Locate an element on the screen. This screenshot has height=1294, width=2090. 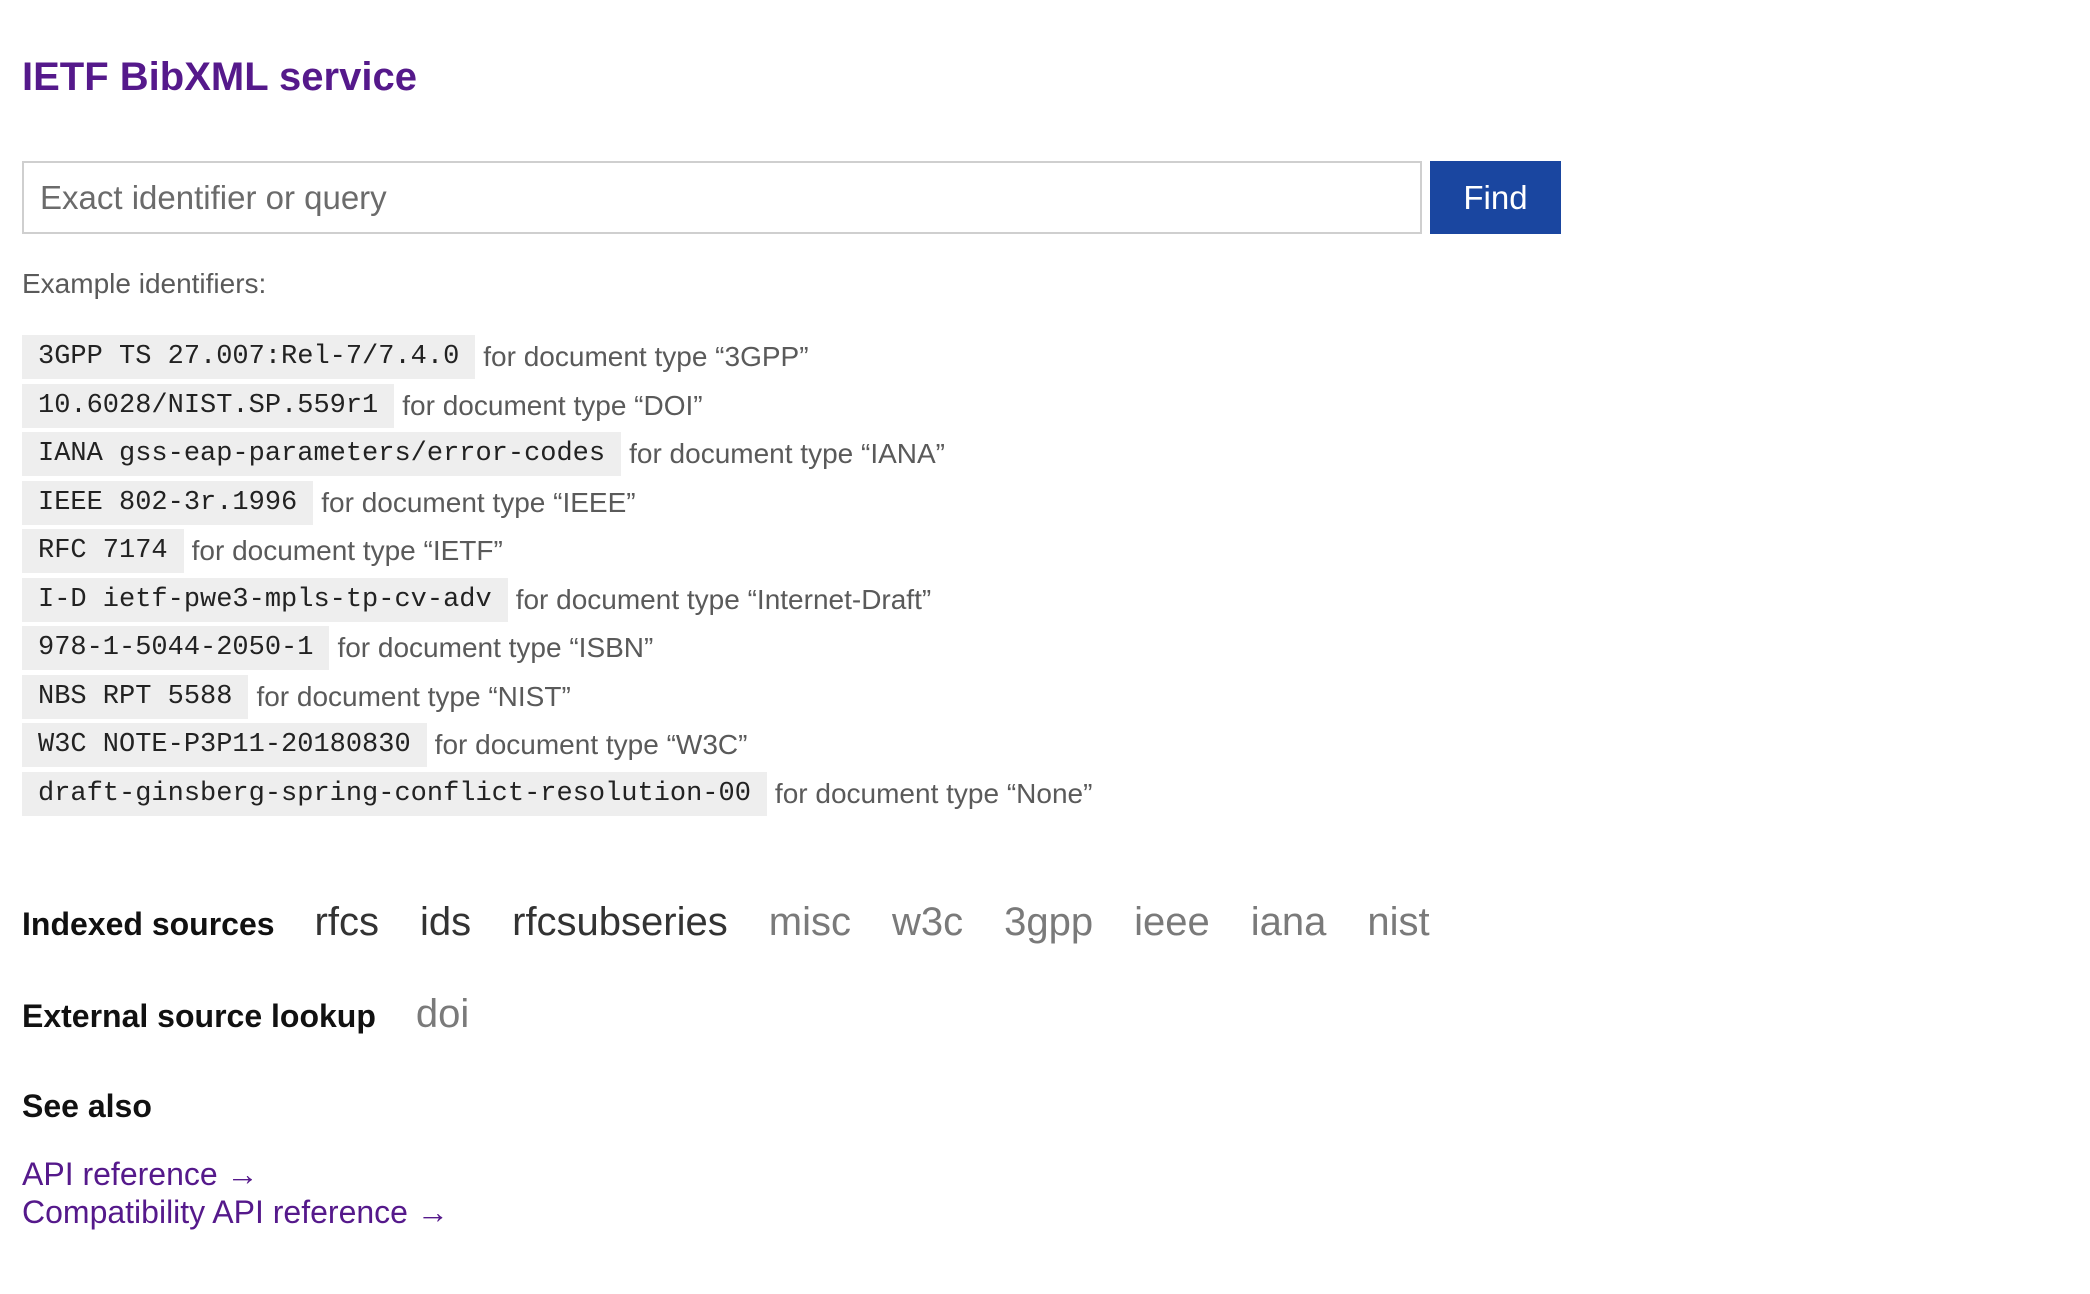
example-identifier-link: 3GPP TS 27.007:Rel-7/7.4.0 is located at coordinates (249, 357).